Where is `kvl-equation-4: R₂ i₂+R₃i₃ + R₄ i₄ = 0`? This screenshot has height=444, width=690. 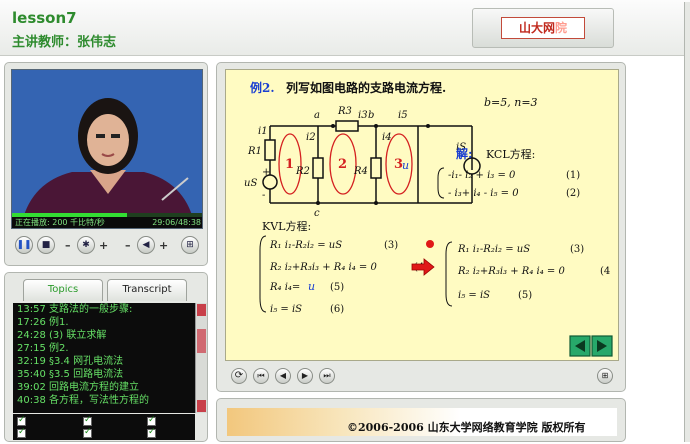 kvl-equation-4: R₂ i₂+R₃i₃ + R₄ i₄ = 0 is located at coordinates (323, 267).